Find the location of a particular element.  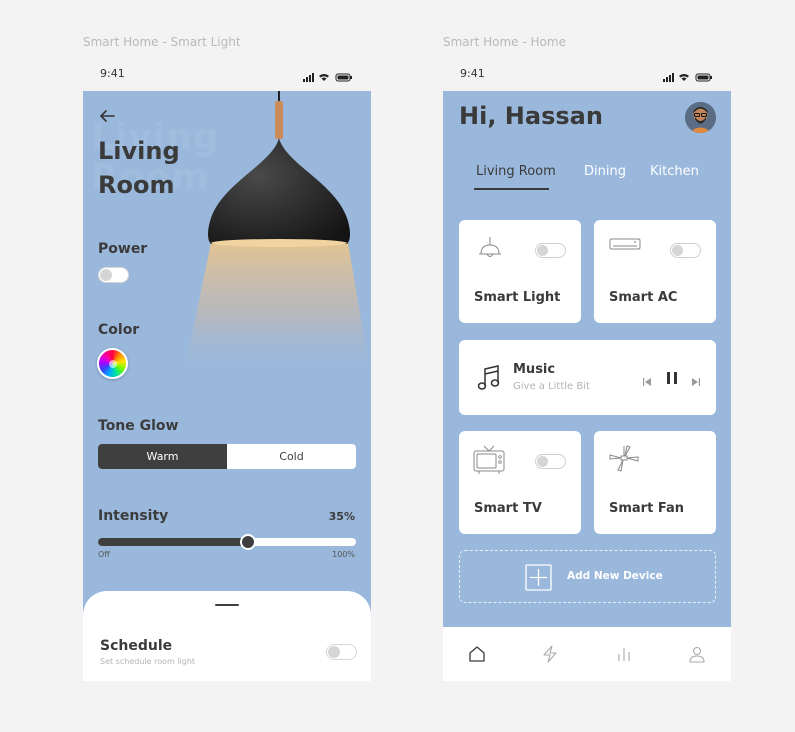

tab-kitchen: Kitchen is located at coordinates (674, 171).